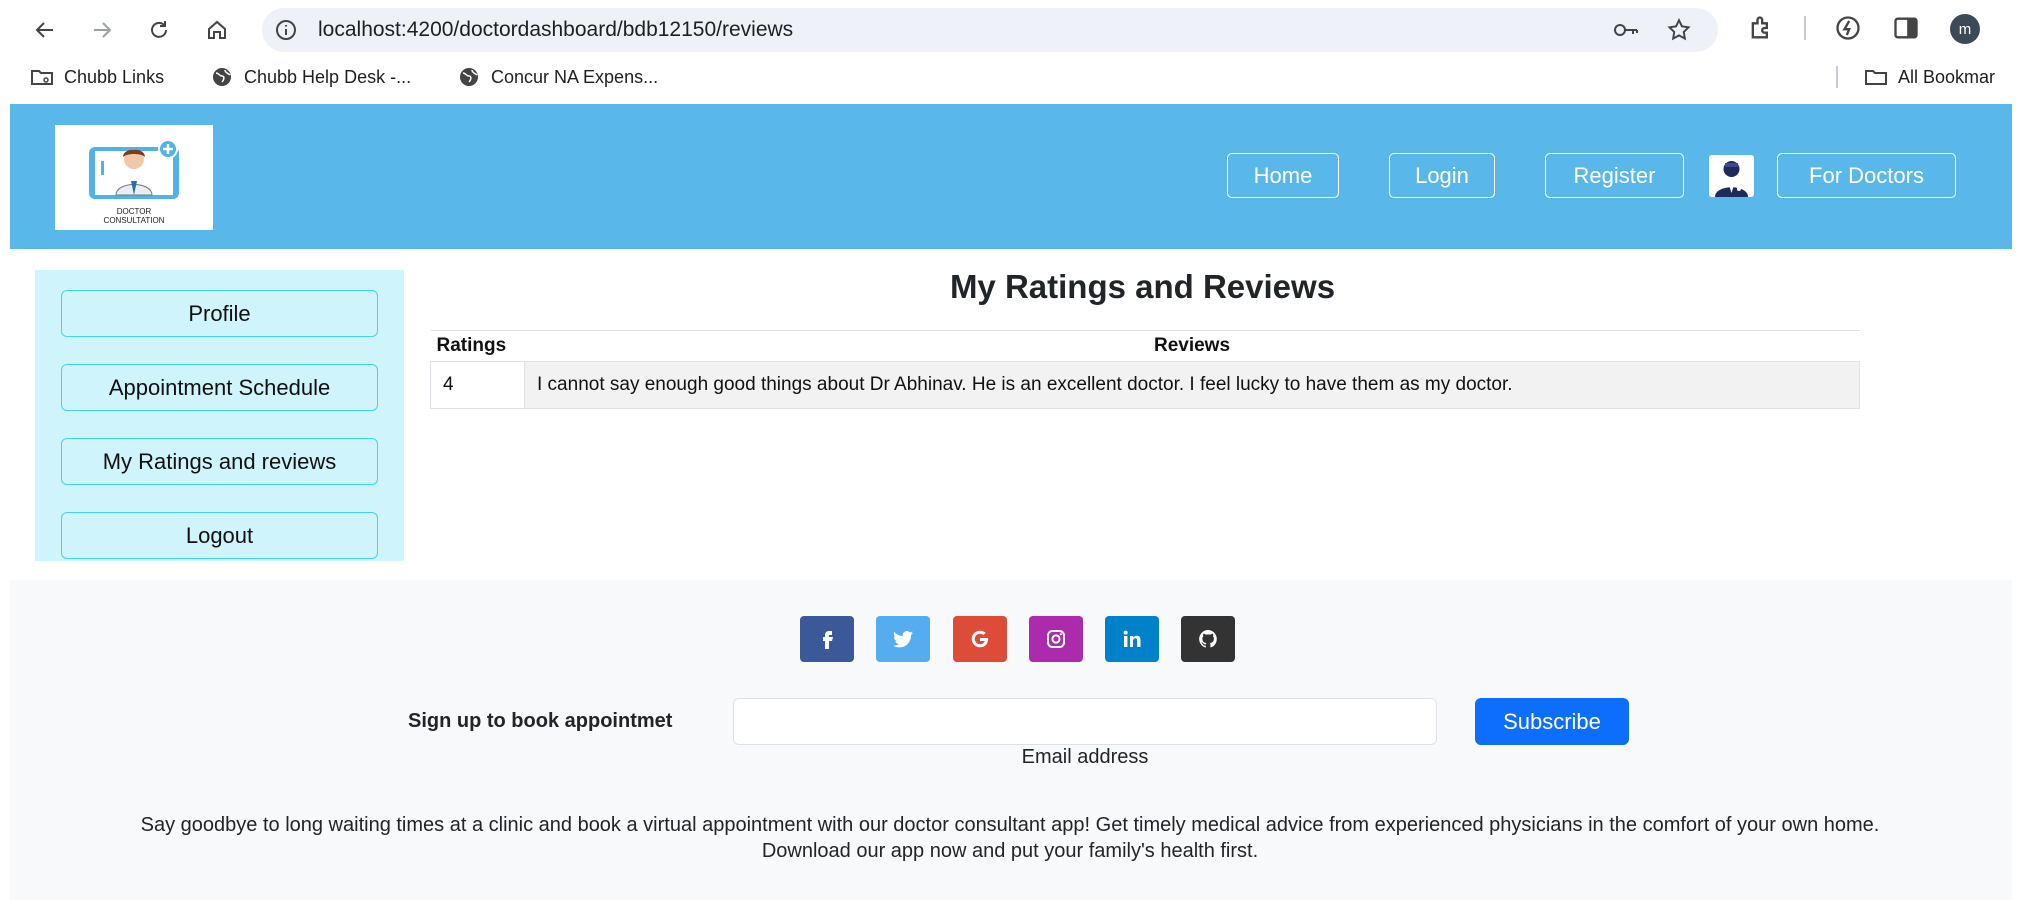  What do you see at coordinates (219, 535) in the screenshot?
I see `sidebar-item-logout: Logout` at bounding box center [219, 535].